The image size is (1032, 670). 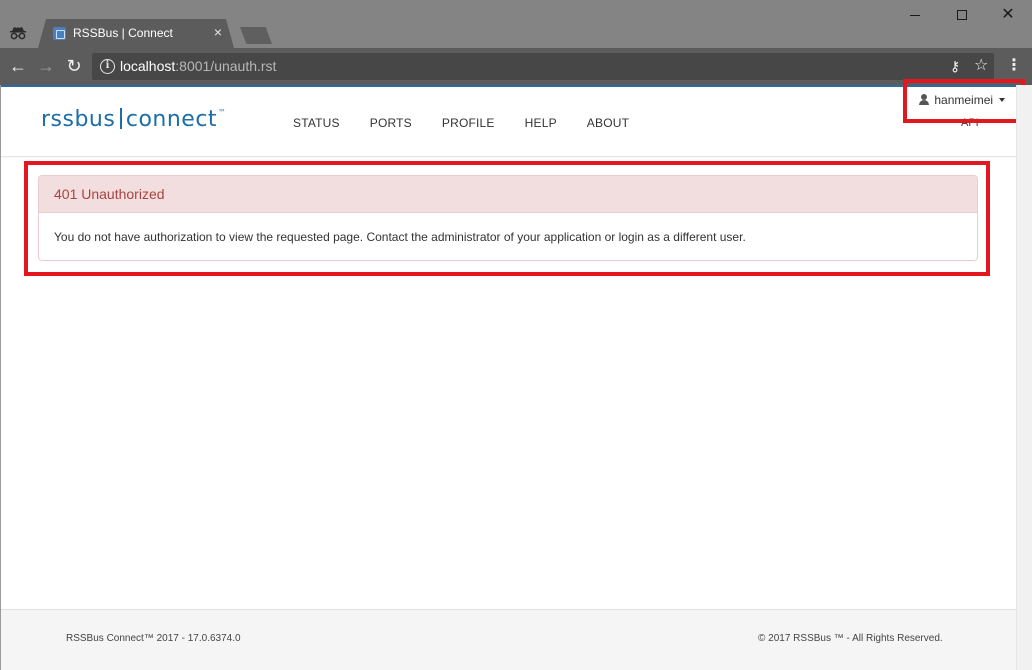 What do you see at coordinates (123, 33) in the screenshot?
I see `tab-title: RSSBus | Connect` at bounding box center [123, 33].